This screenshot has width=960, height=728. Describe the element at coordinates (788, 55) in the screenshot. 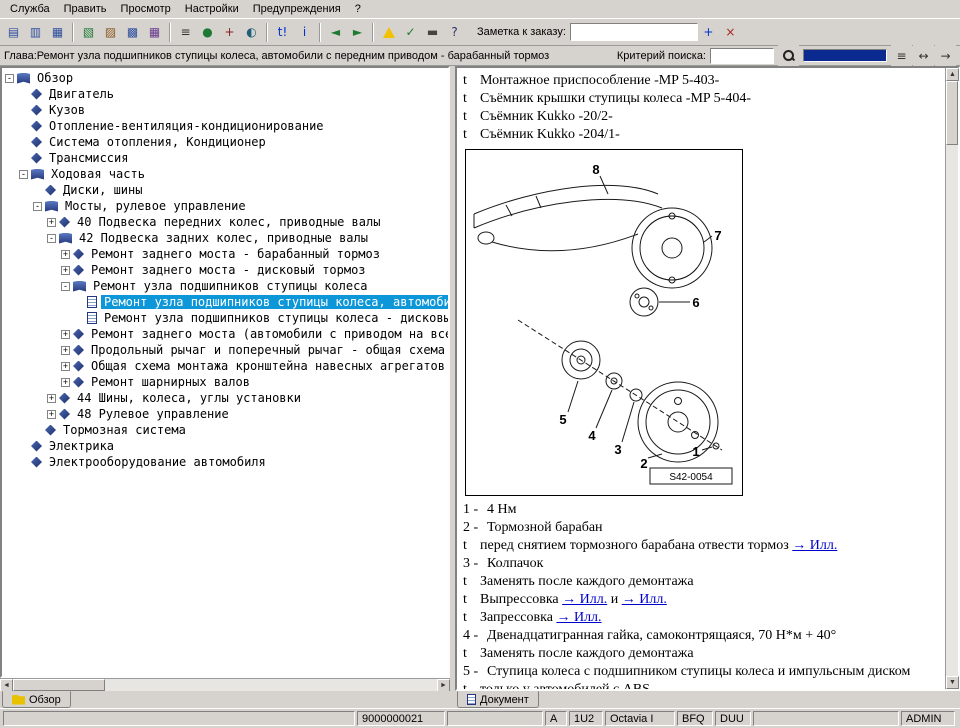

I see `search-button` at that location.